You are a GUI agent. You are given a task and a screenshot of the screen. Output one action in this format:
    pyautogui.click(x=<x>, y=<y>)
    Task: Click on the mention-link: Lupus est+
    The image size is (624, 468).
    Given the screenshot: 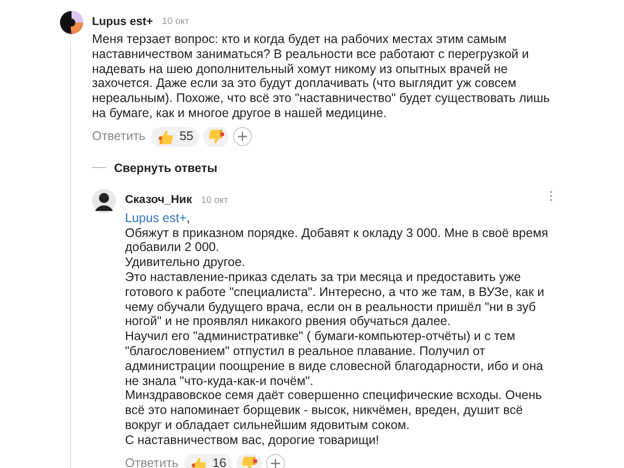 What is the action you would take?
    pyautogui.click(x=156, y=217)
    